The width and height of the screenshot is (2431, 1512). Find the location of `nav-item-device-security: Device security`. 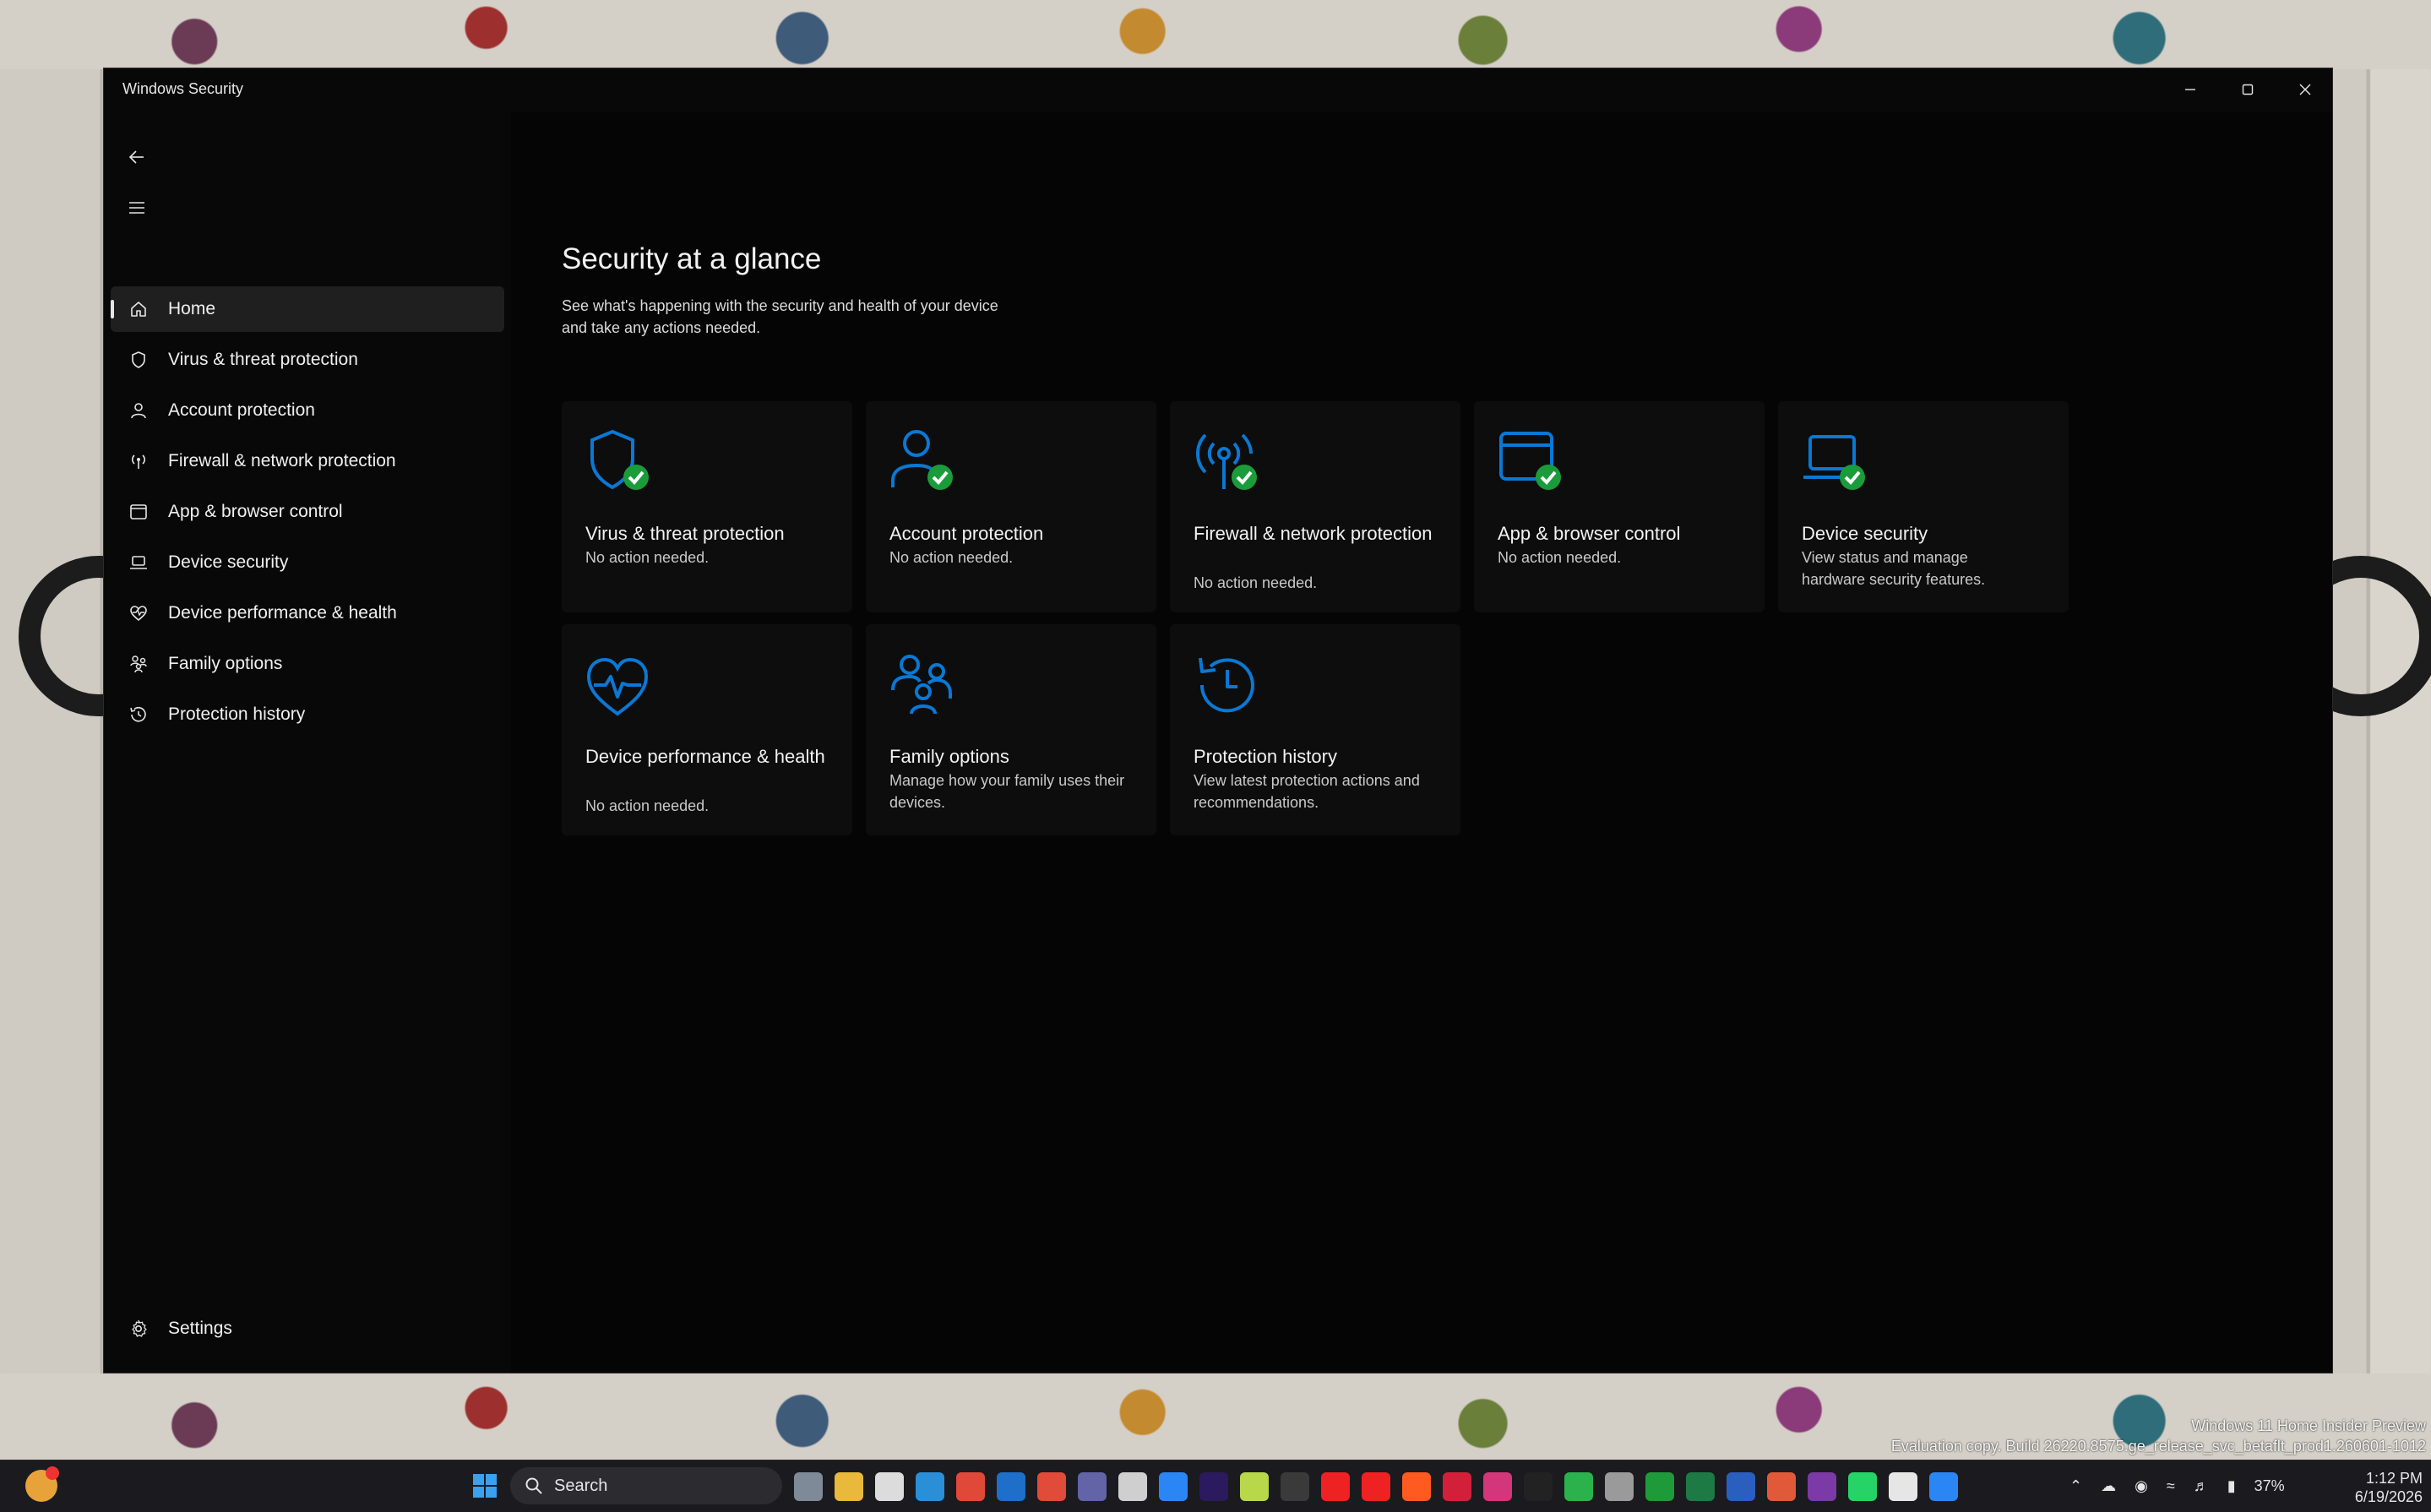

nav-item-device-security: Device security is located at coordinates (307, 563).